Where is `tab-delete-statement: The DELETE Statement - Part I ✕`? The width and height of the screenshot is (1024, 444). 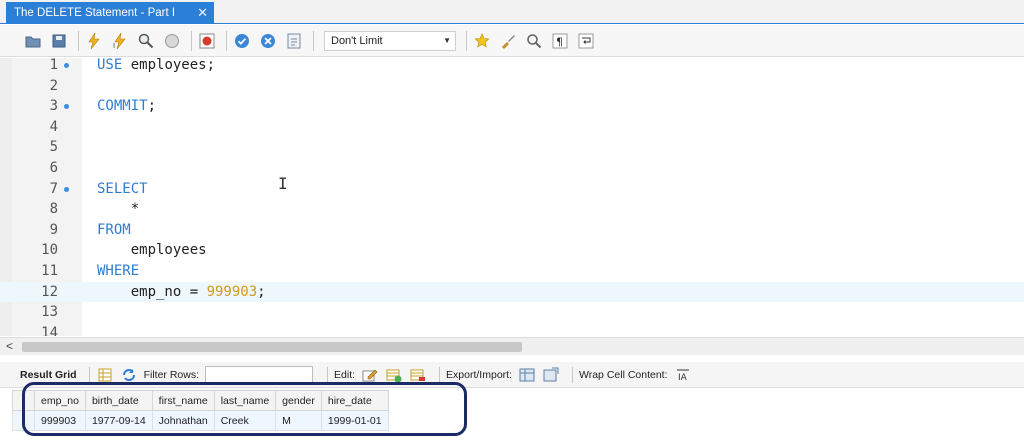
tab-delete-statement: The DELETE Statement - Part I ✕ is located at coordinates (110, 13).